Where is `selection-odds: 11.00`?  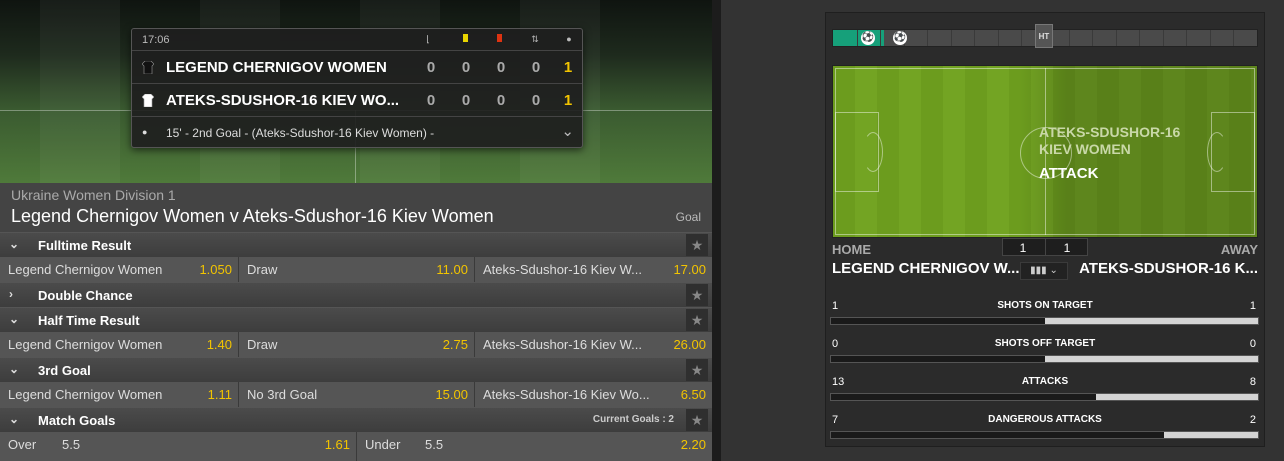
selection-odds: 11.00 is located at coordinates (452, 269).